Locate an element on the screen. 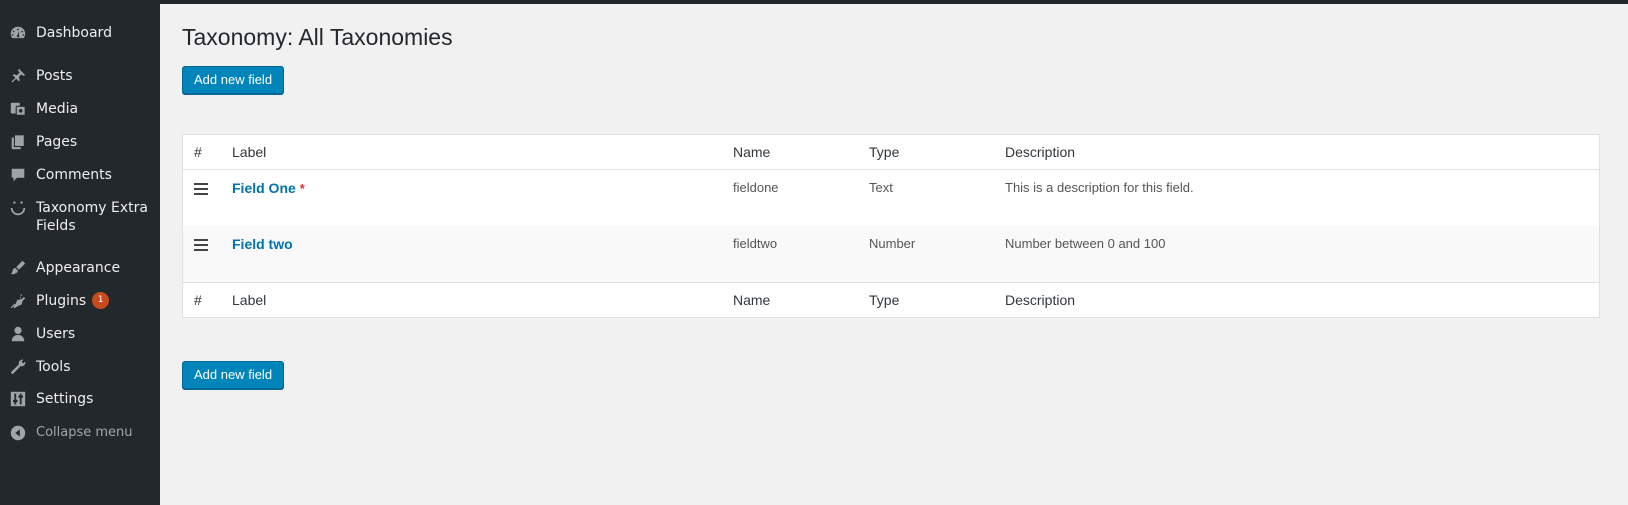 This screenshot has height=505, width=1628. field-name-cell: fieldone is located at coordinates (756, 187).